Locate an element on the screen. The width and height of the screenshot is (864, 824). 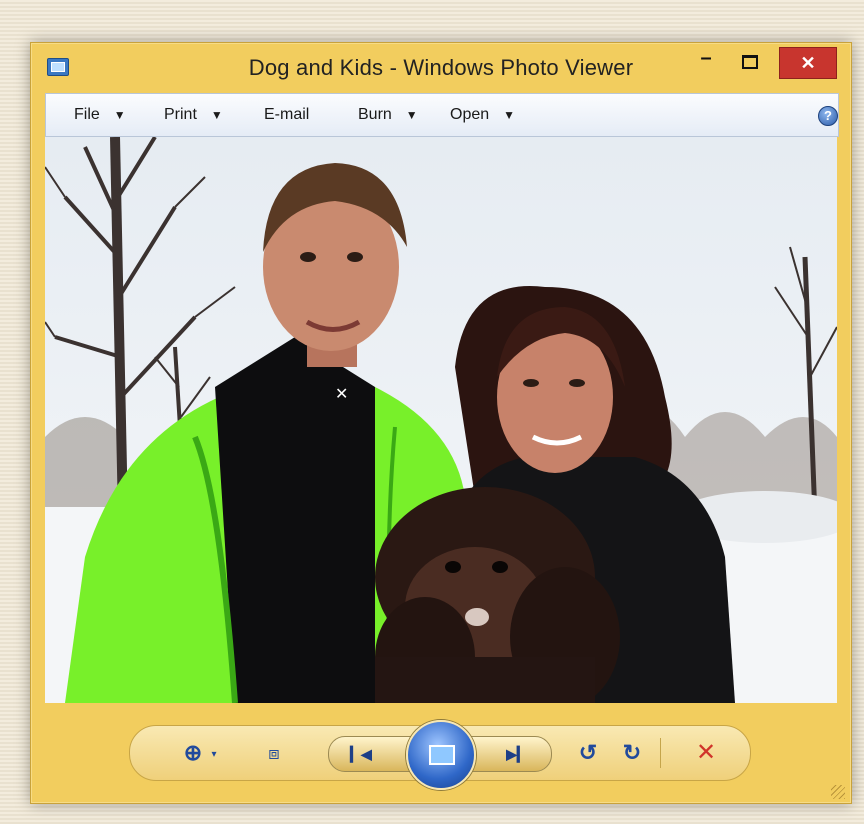
divider is located at coordinates (660, 753).